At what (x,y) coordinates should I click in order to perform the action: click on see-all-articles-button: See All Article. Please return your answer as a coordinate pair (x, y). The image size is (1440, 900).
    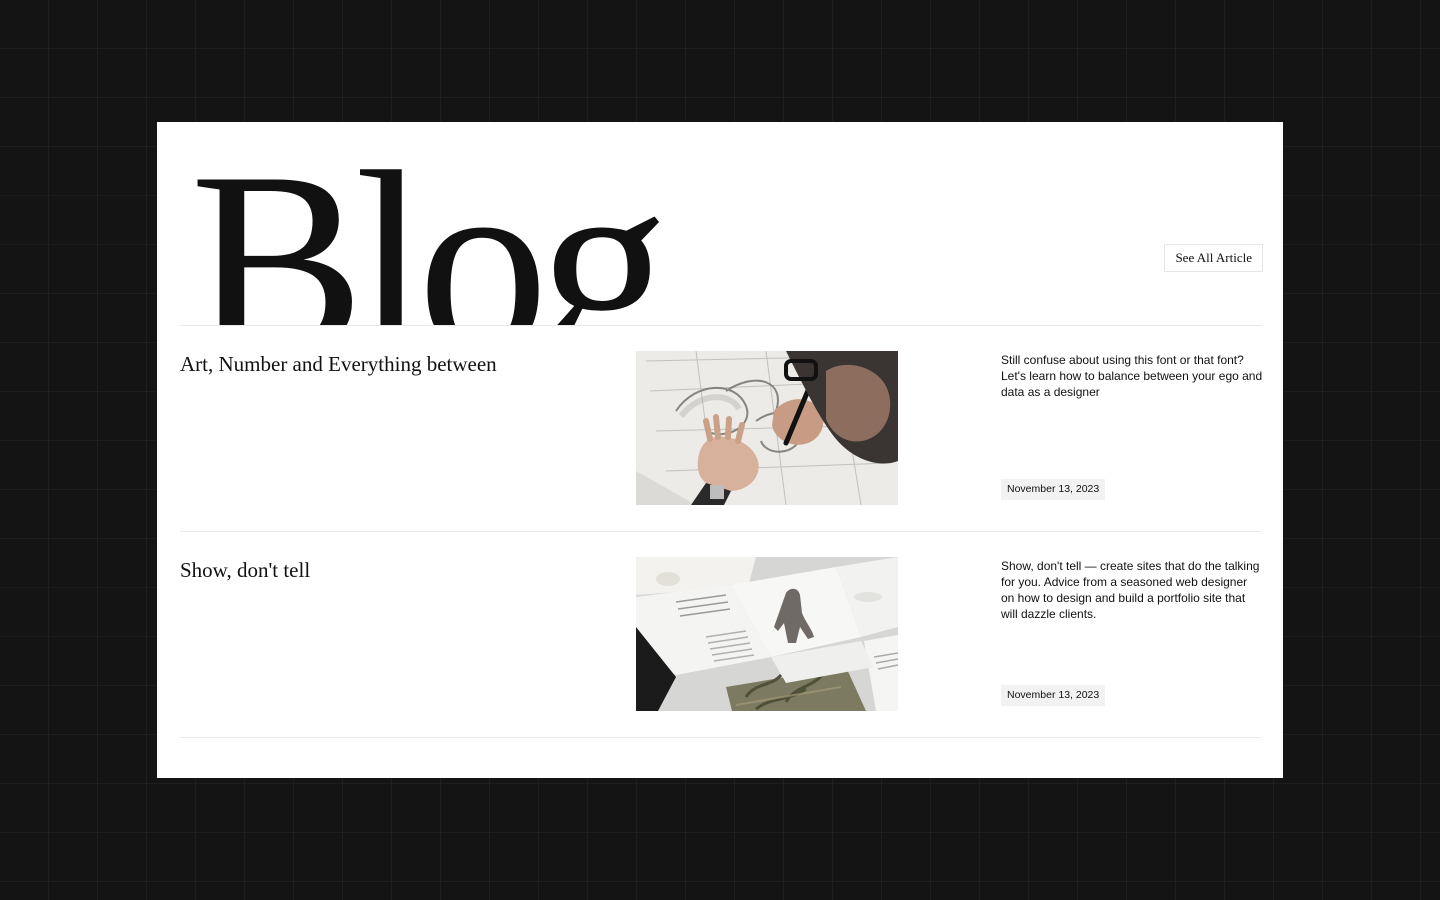
    Looking at the image, I should click on (1213, 258).